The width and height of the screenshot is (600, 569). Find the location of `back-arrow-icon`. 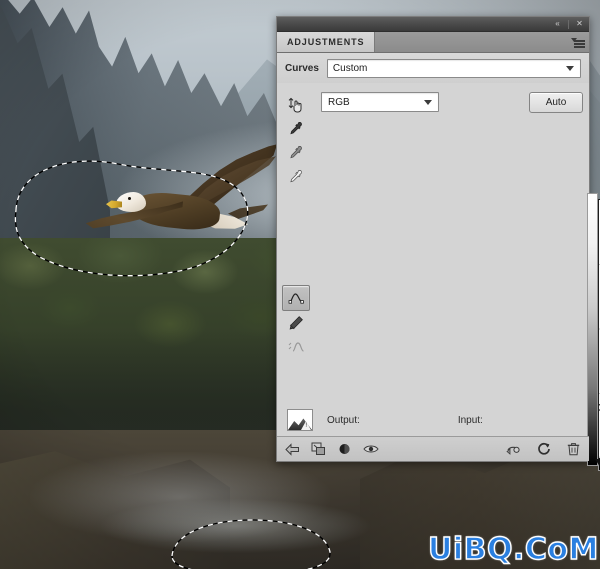

back-arrow-icon is located at coordinates (292, 449).